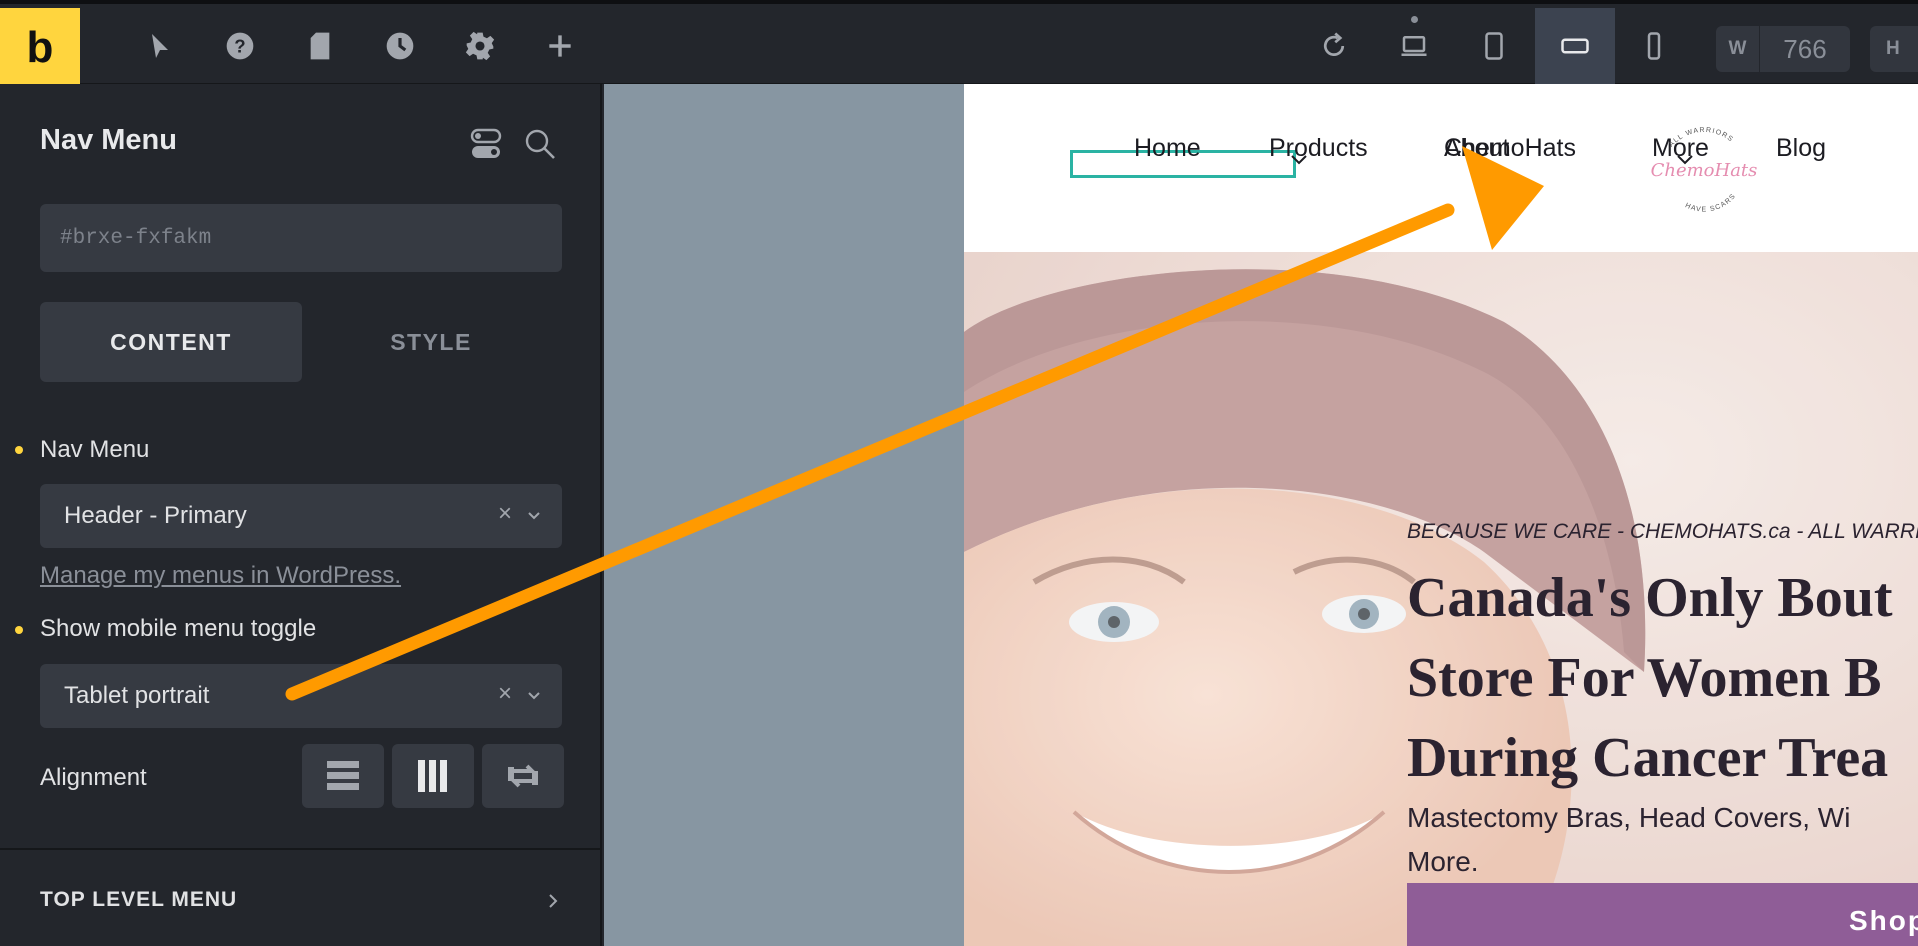 The image size is (1918, 946). What do you see at coordinates (1805, 49) in the screenshot?
I see `width-value: 766` at bounding box center [1805, 49].